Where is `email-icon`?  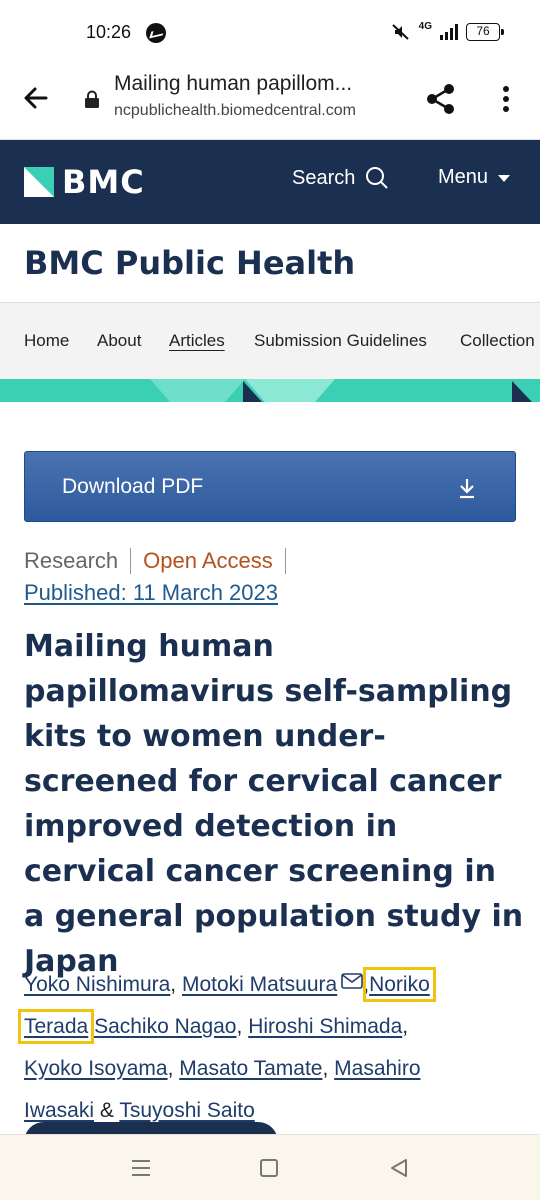 email-icon is located at coordinates (352, 981).